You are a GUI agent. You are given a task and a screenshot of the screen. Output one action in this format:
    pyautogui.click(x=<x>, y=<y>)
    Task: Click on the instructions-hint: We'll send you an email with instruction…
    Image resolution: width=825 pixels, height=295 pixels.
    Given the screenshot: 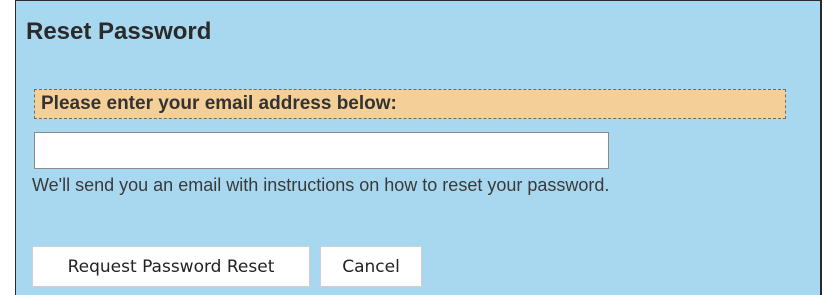 What is the action you would take?
    pyautogui.click(x=321, y=185)
    